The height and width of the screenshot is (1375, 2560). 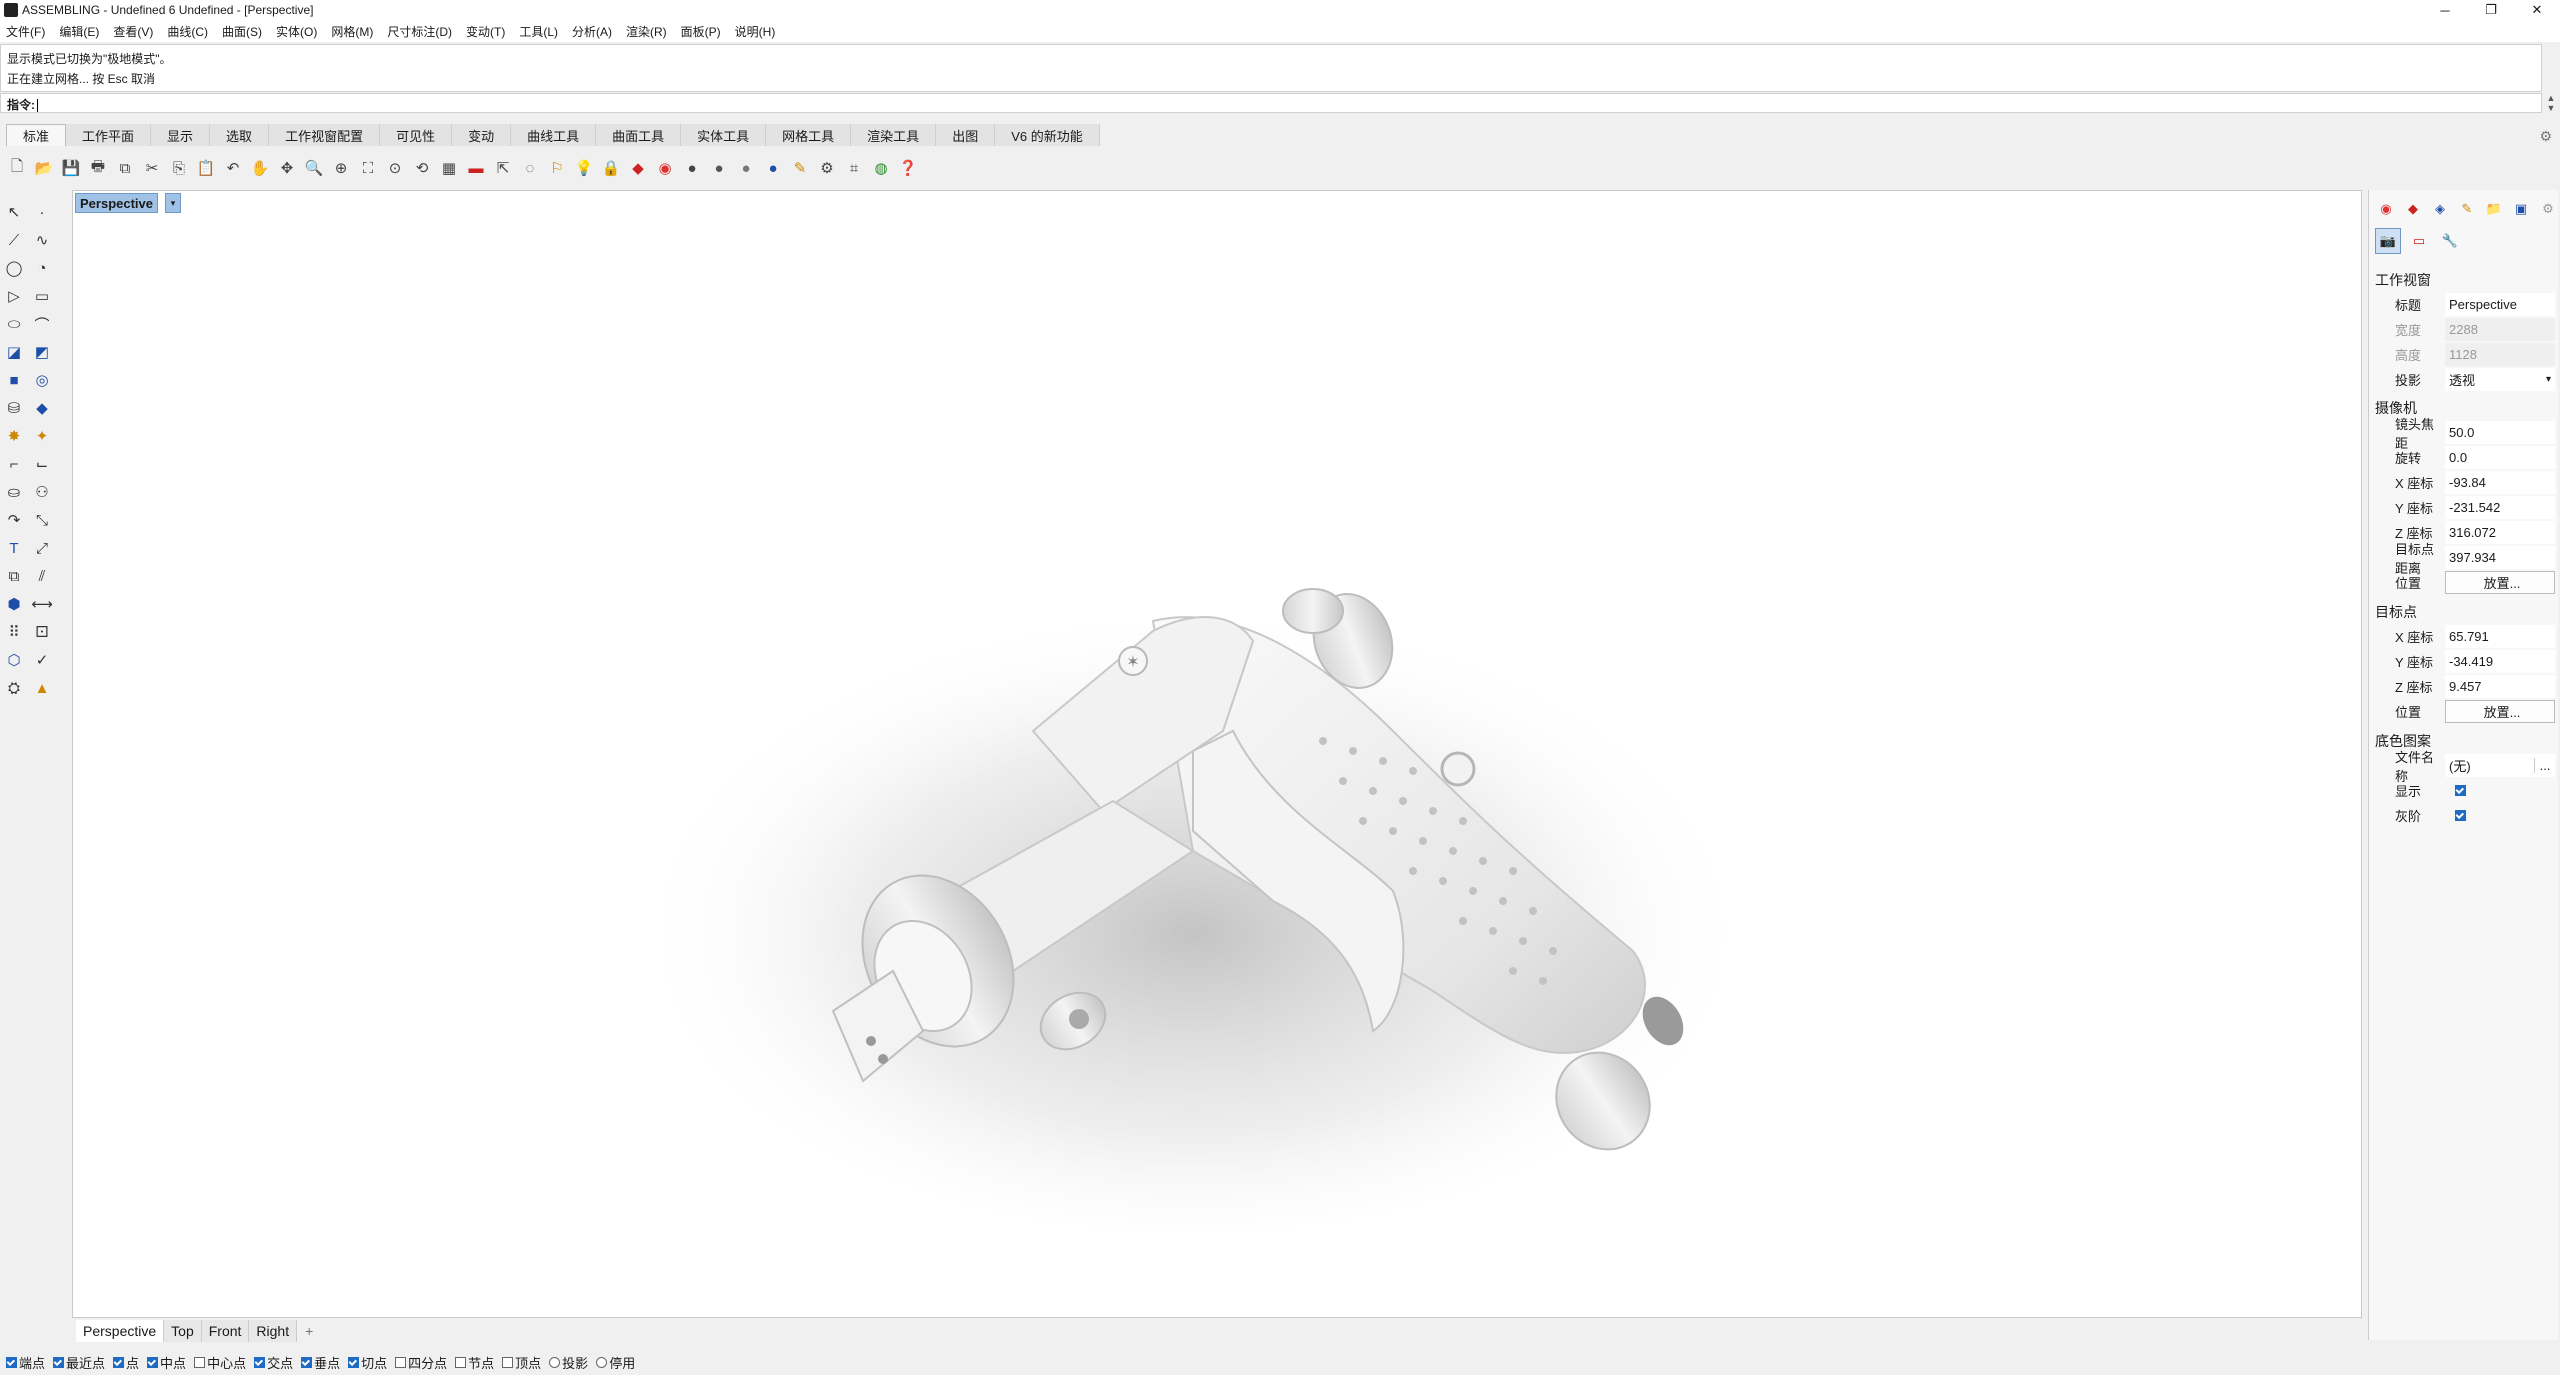 I want to click on command-scroll-spinner: ▲ ▼, so click(x=2551, y=103).